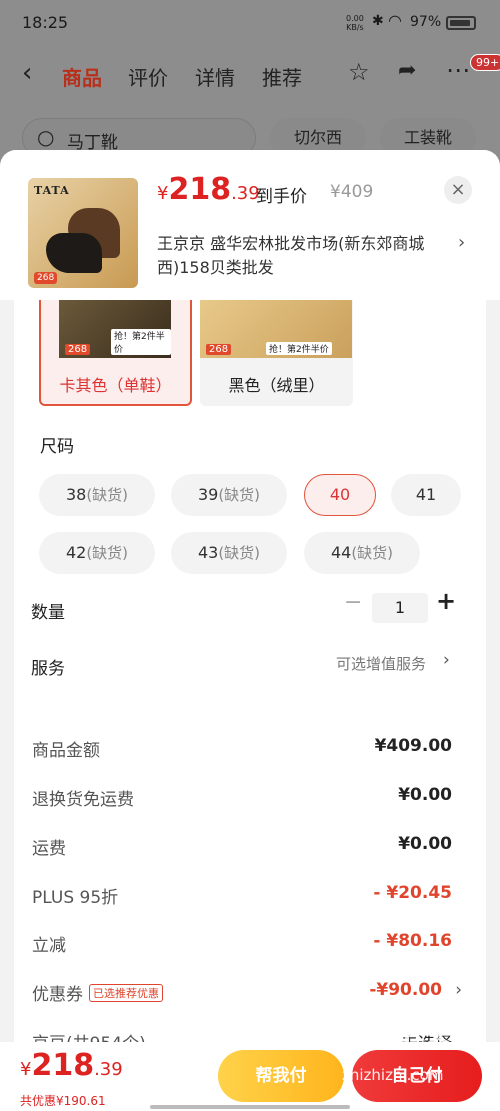 The height and width of the screenshot is (1111, 500). What do you see at coordinates (407, 70) in the screenshot?
I see `share-icon: ➦` at bounding box center [407, 70].